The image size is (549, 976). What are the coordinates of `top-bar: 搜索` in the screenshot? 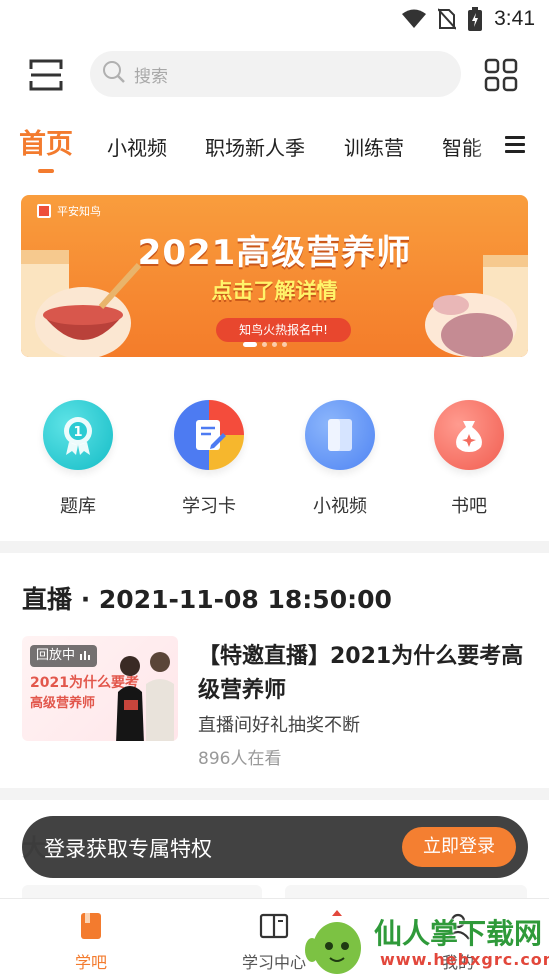 It's located at (274, 75).